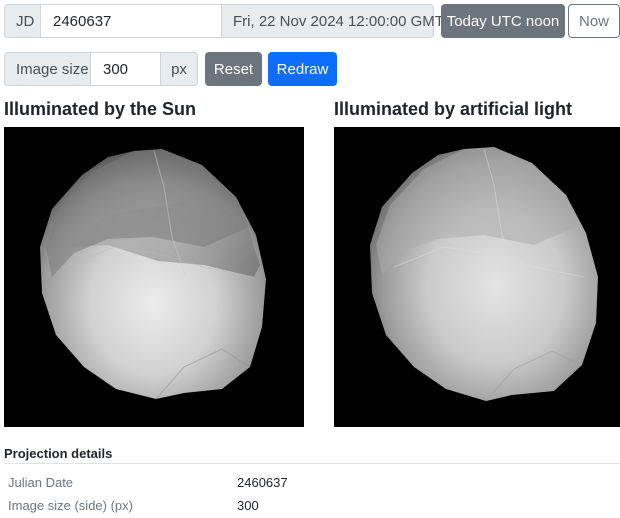 Image resolution: width=620 pixels, height=518 pixels. What do you see at coordinates (503, 21) in the screenshot?
I see `today-utc-noon-button: Today UTC noon` at bounding box center [503, 21].